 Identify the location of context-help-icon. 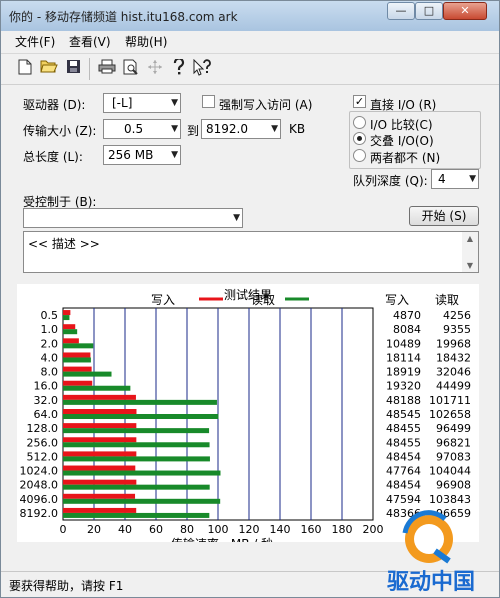
(203, 68).